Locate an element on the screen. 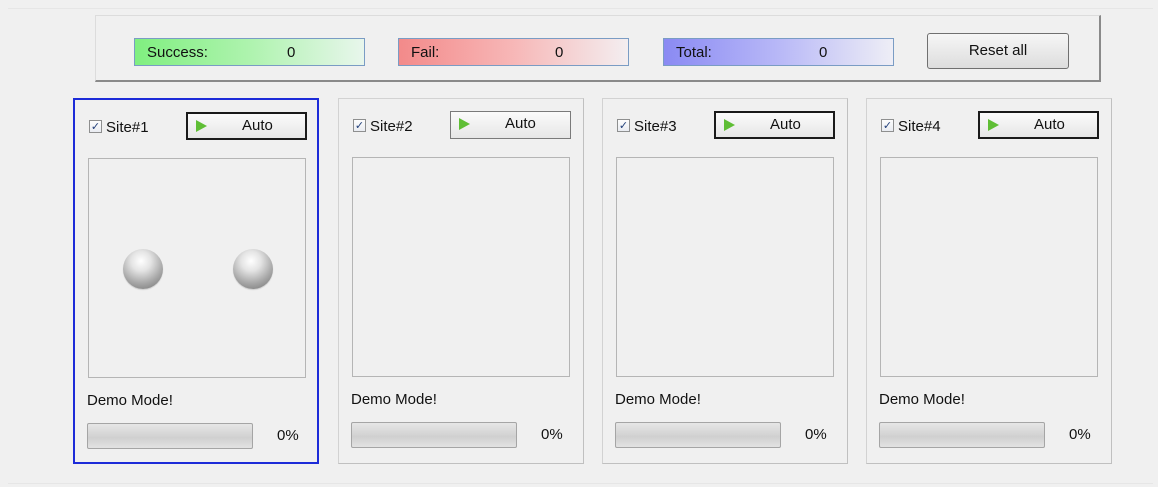  fail-label: Fail: is located at coordinates (425, 52).